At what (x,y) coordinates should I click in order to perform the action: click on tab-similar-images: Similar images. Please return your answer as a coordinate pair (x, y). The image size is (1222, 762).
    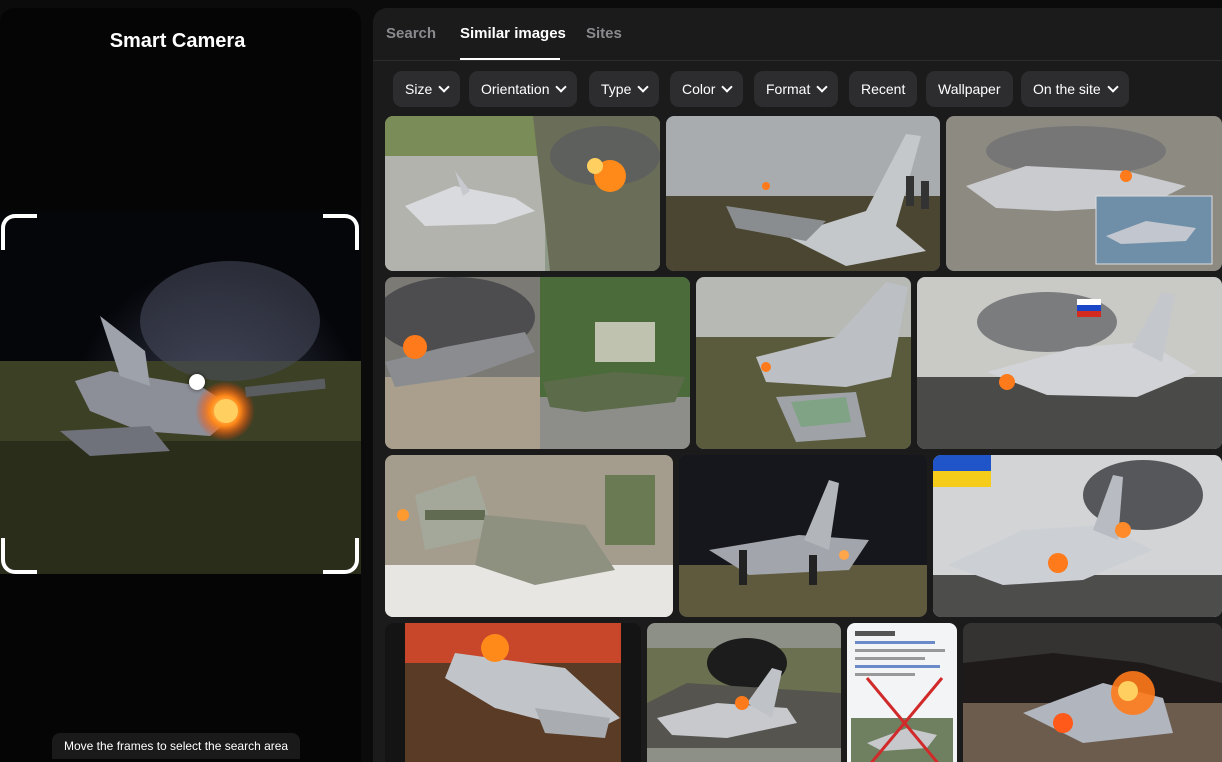
    Looking at the image, I should click on (513, 33).